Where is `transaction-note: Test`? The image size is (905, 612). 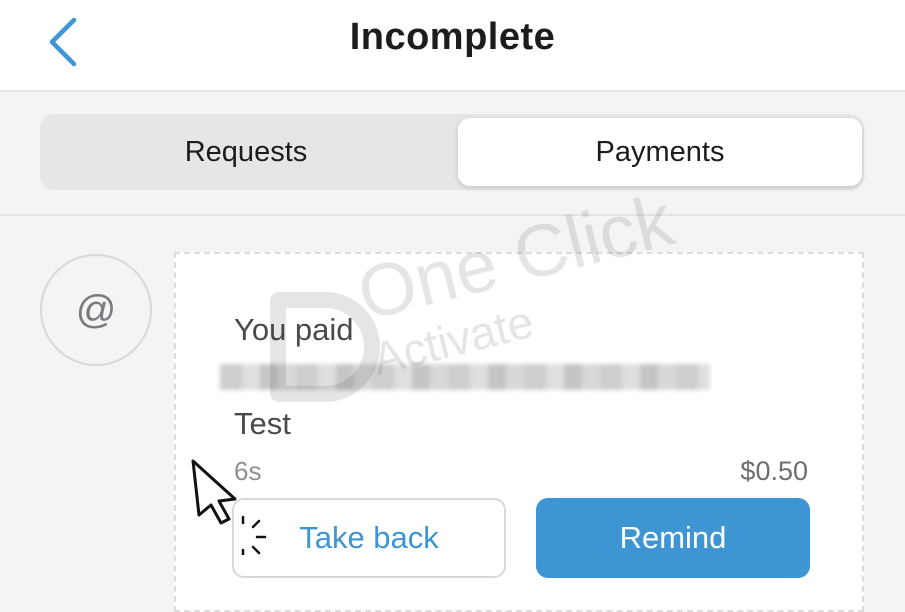 transaction-note: Test is located at coordinates (262, 423).